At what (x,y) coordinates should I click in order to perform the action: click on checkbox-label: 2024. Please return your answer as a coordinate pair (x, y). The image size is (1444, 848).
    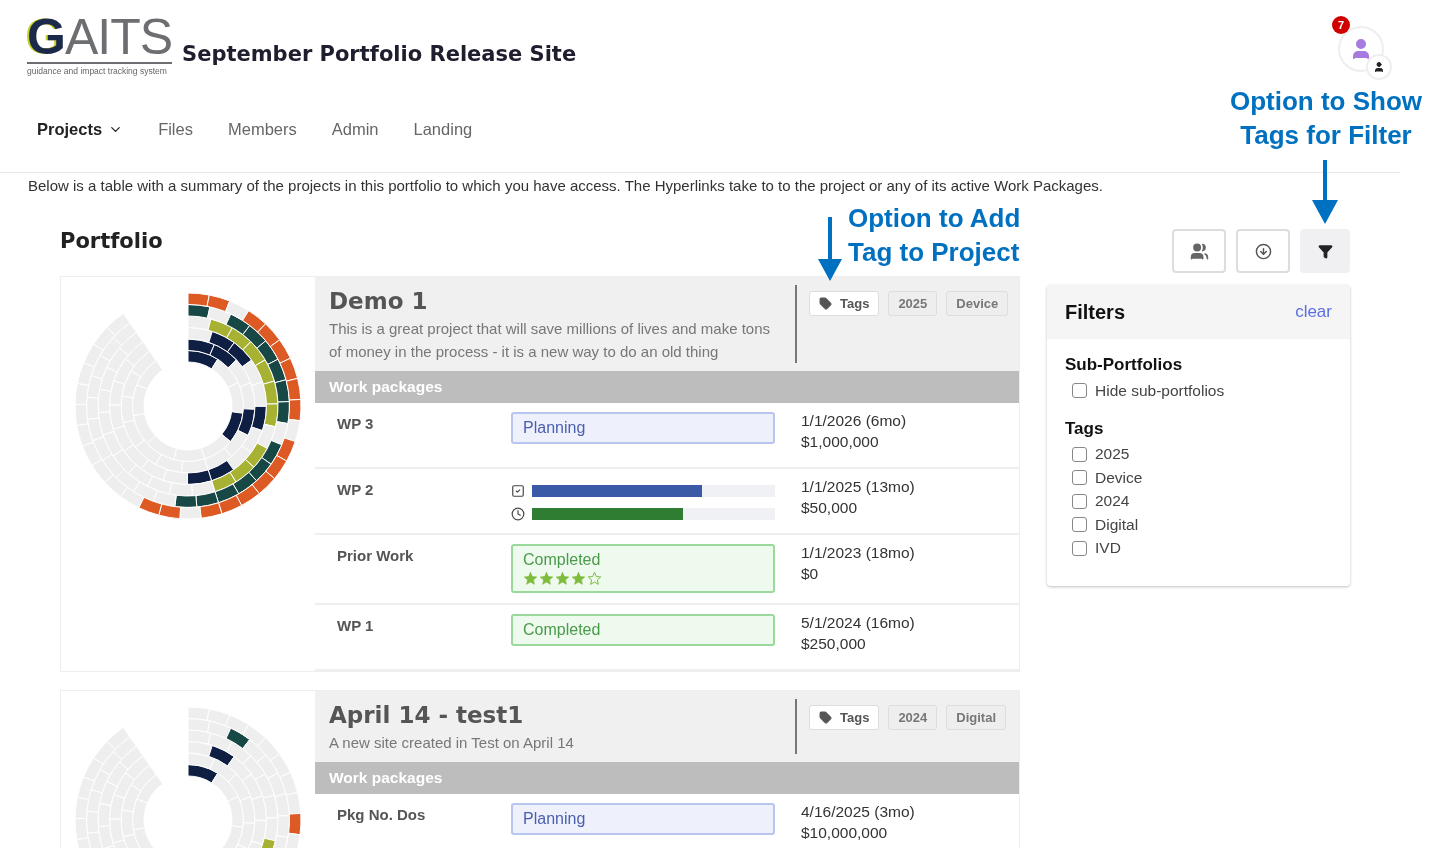
    Looking at the image, I should click on (1112, 501).